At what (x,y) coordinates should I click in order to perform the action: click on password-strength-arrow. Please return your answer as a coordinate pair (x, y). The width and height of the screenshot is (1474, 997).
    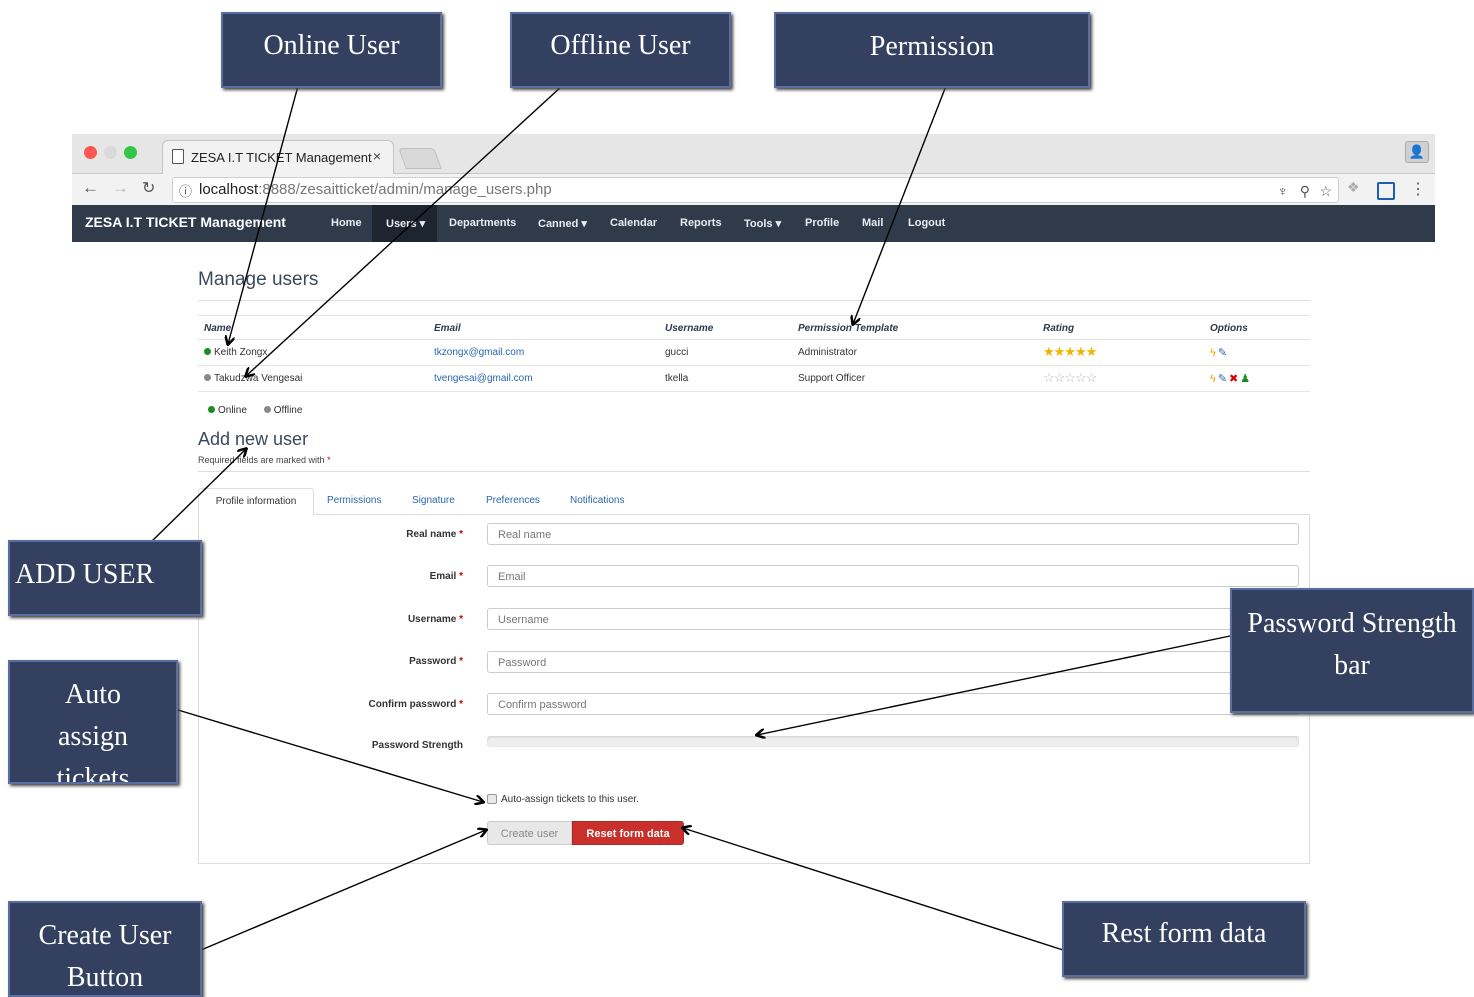
    Looking at the image, I should click on (994, 685).